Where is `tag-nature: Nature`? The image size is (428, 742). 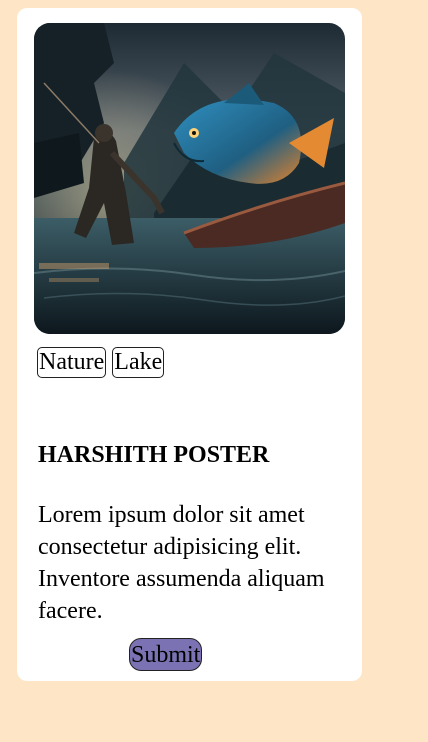 tag-nature: Nature is located at coordinates (72, 362).